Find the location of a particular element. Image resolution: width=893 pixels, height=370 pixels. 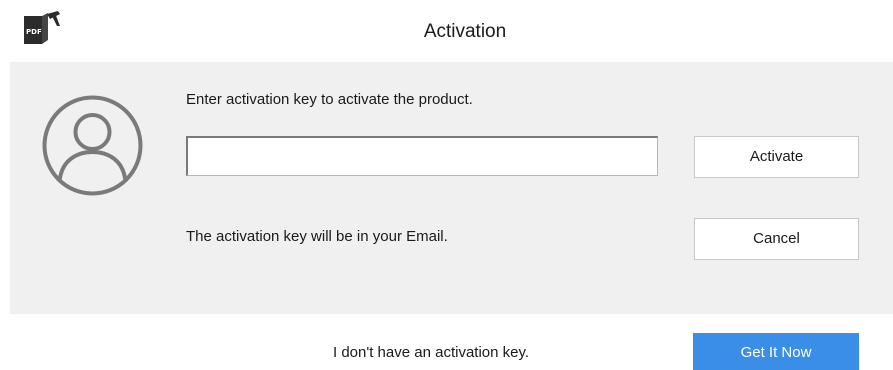

activation-key-input is located at coordinates (422, 156).